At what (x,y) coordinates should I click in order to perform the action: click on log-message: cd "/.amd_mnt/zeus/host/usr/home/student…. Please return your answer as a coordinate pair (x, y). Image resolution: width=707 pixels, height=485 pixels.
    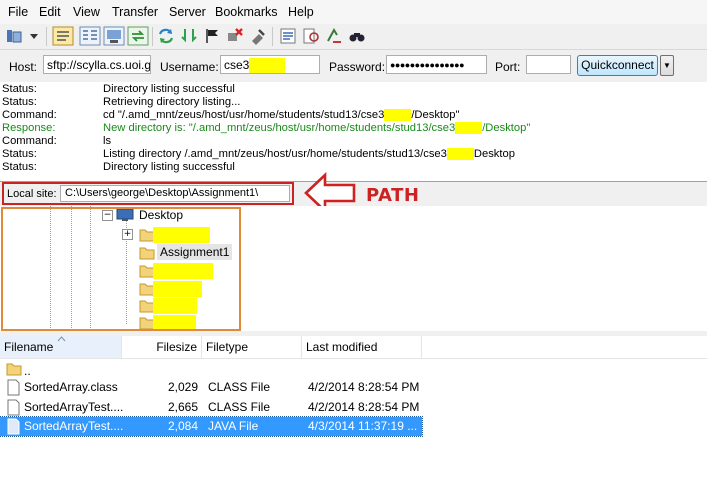
    Looking at the image, I should click on (281, 115).